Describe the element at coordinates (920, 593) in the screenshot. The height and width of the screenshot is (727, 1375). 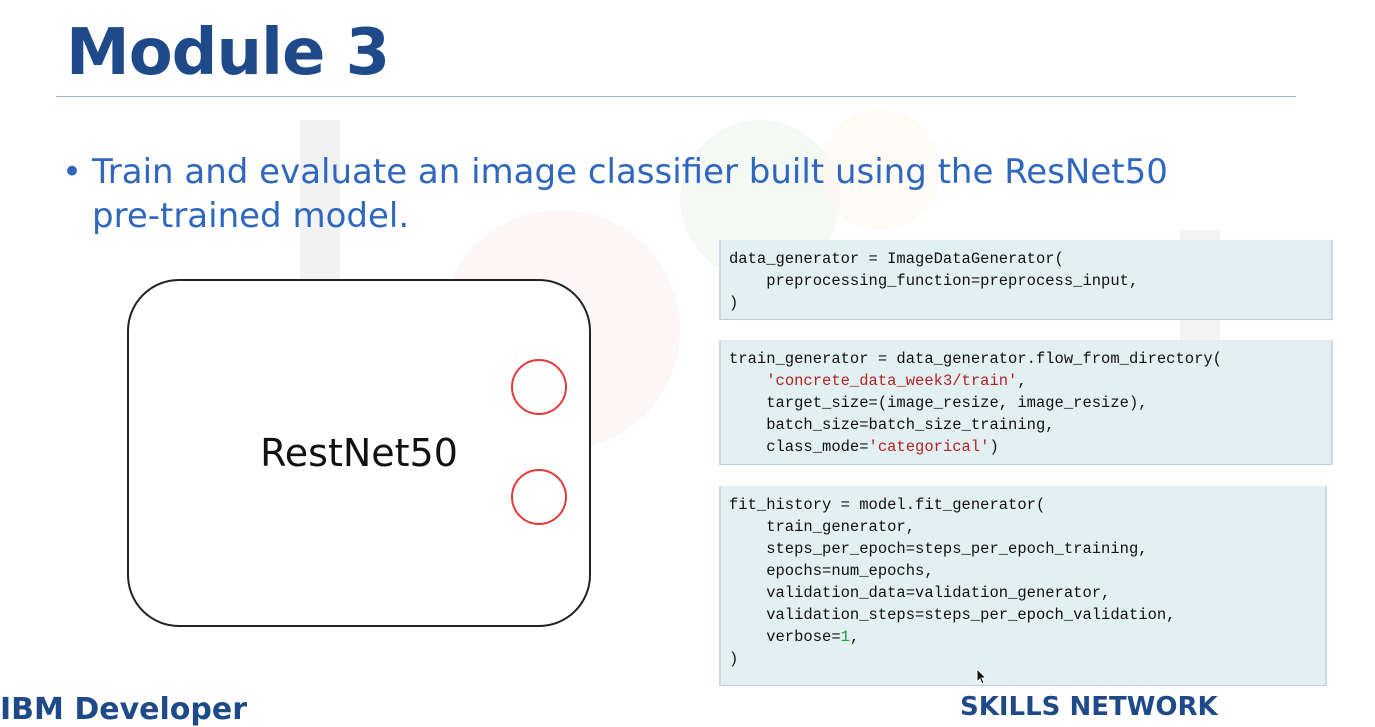
I see `code-line: validation_data=validation_generator,` at that location.